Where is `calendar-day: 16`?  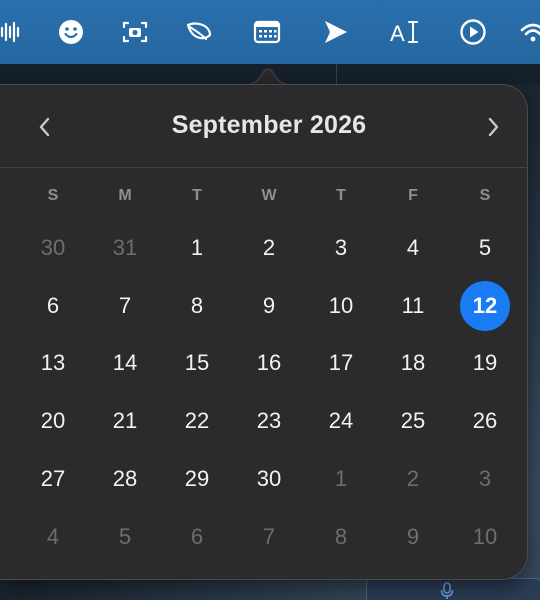
calendar-day: 16 is located at coordinates (269, 363).